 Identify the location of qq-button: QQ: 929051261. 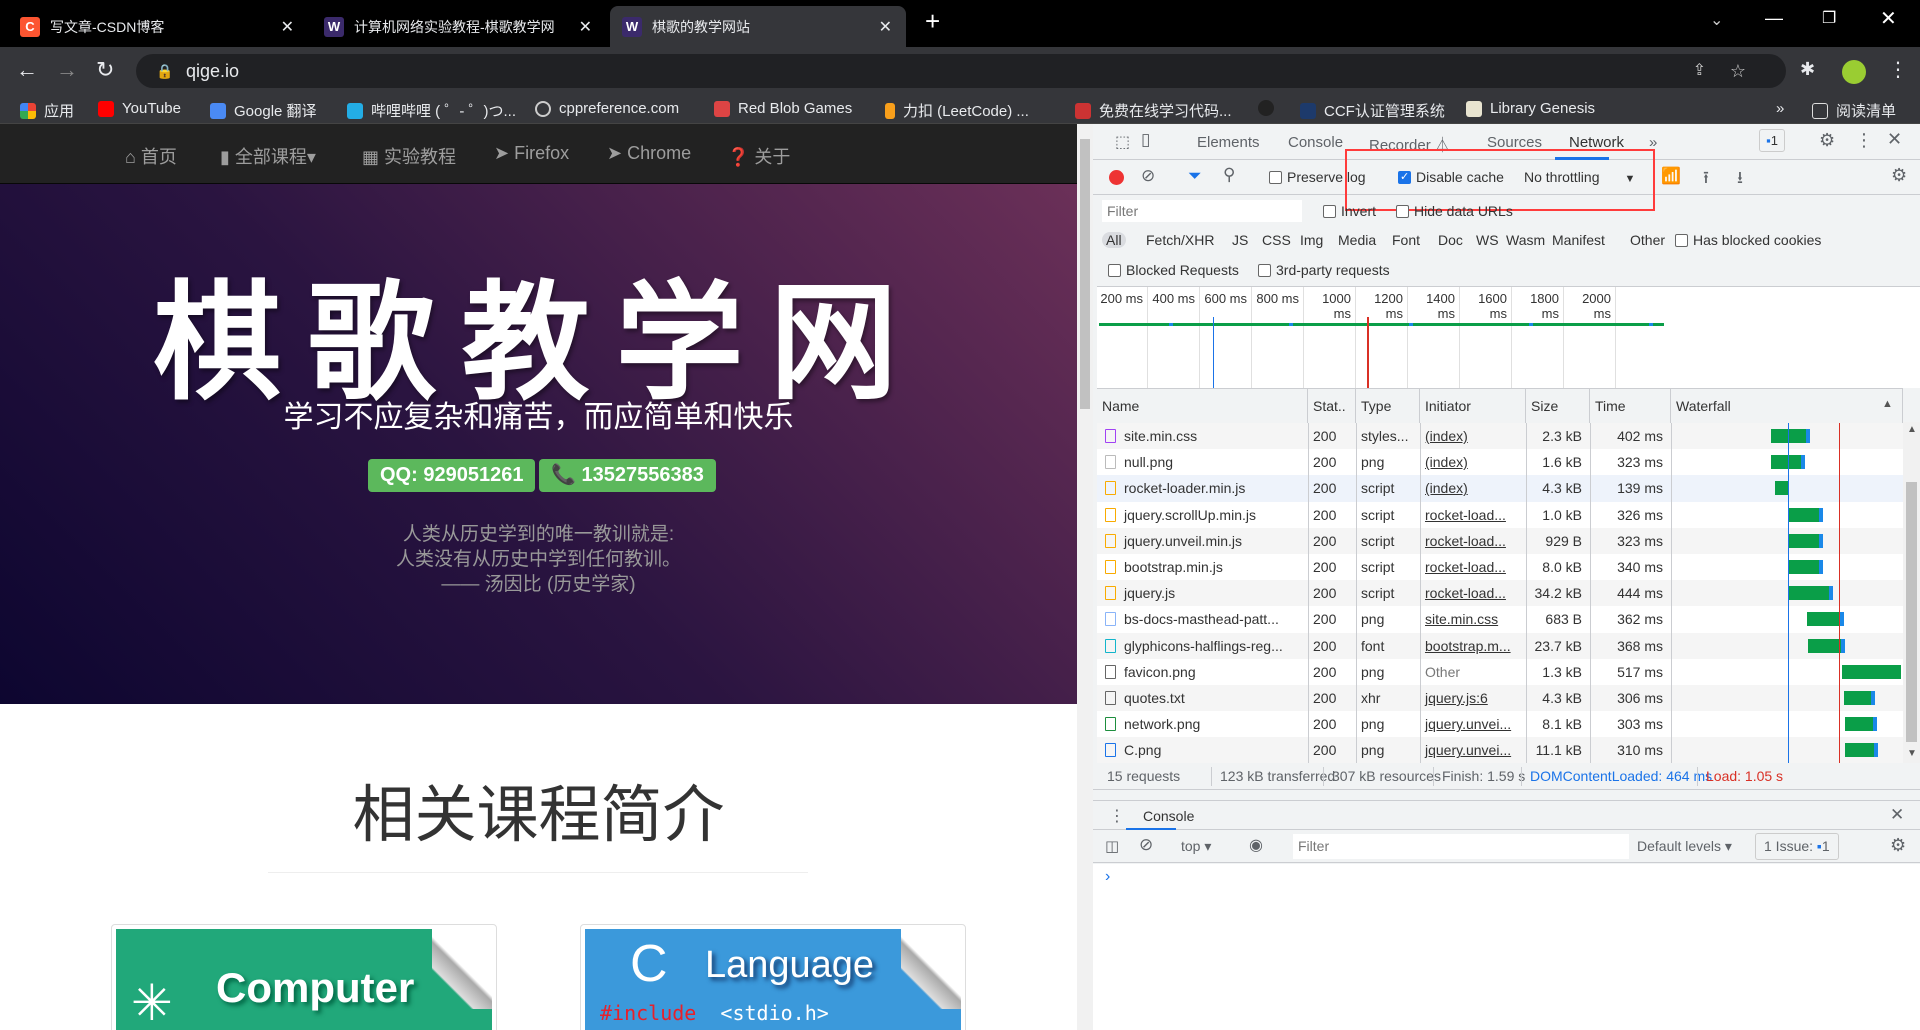
(452, 475).